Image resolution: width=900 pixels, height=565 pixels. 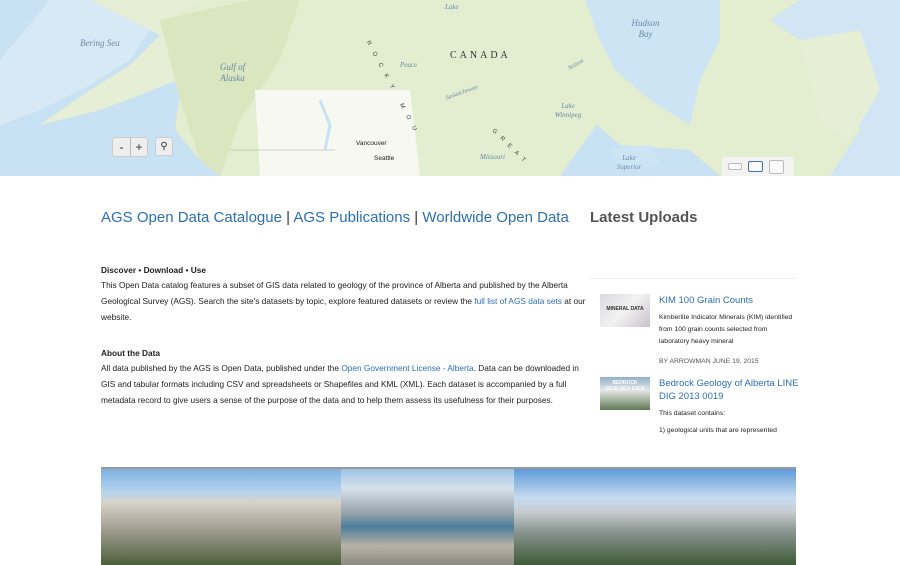 I want to click on mountain-photo-banner, so click(x=448, y=516).